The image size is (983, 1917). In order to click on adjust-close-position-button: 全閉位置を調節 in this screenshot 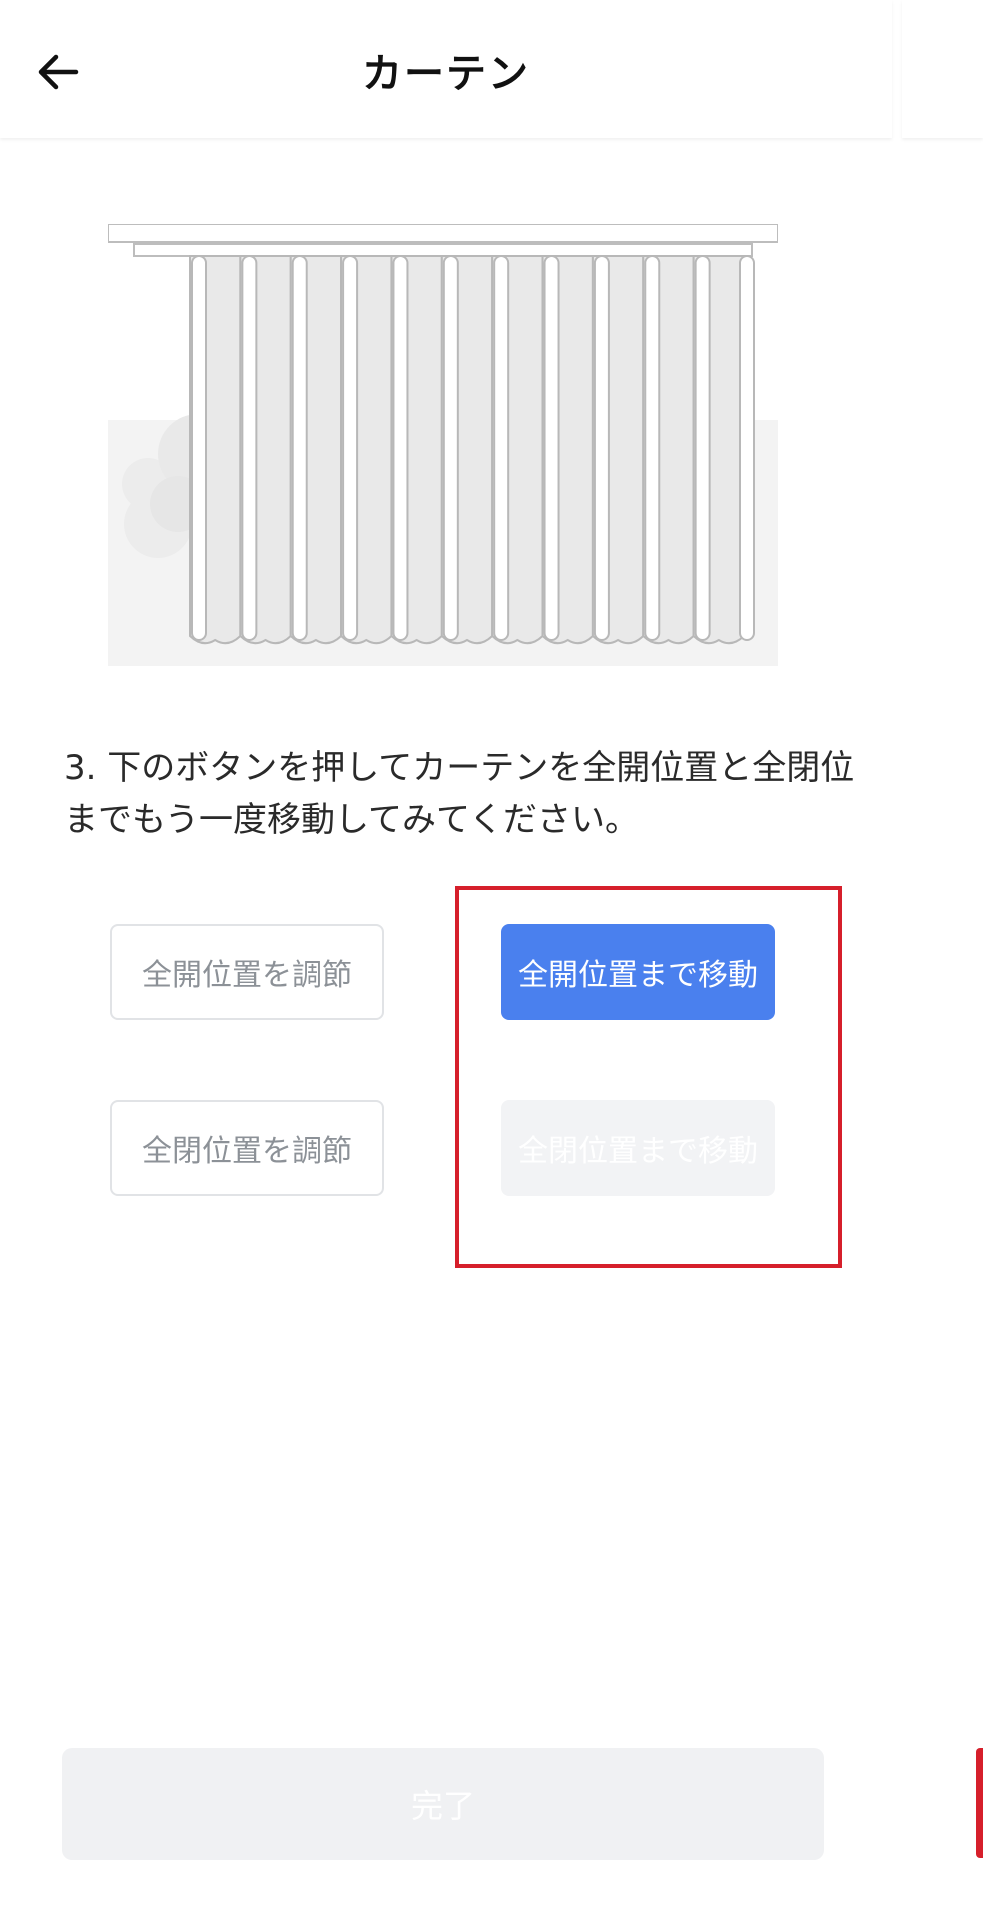, I will do `click(247, 1148)`.